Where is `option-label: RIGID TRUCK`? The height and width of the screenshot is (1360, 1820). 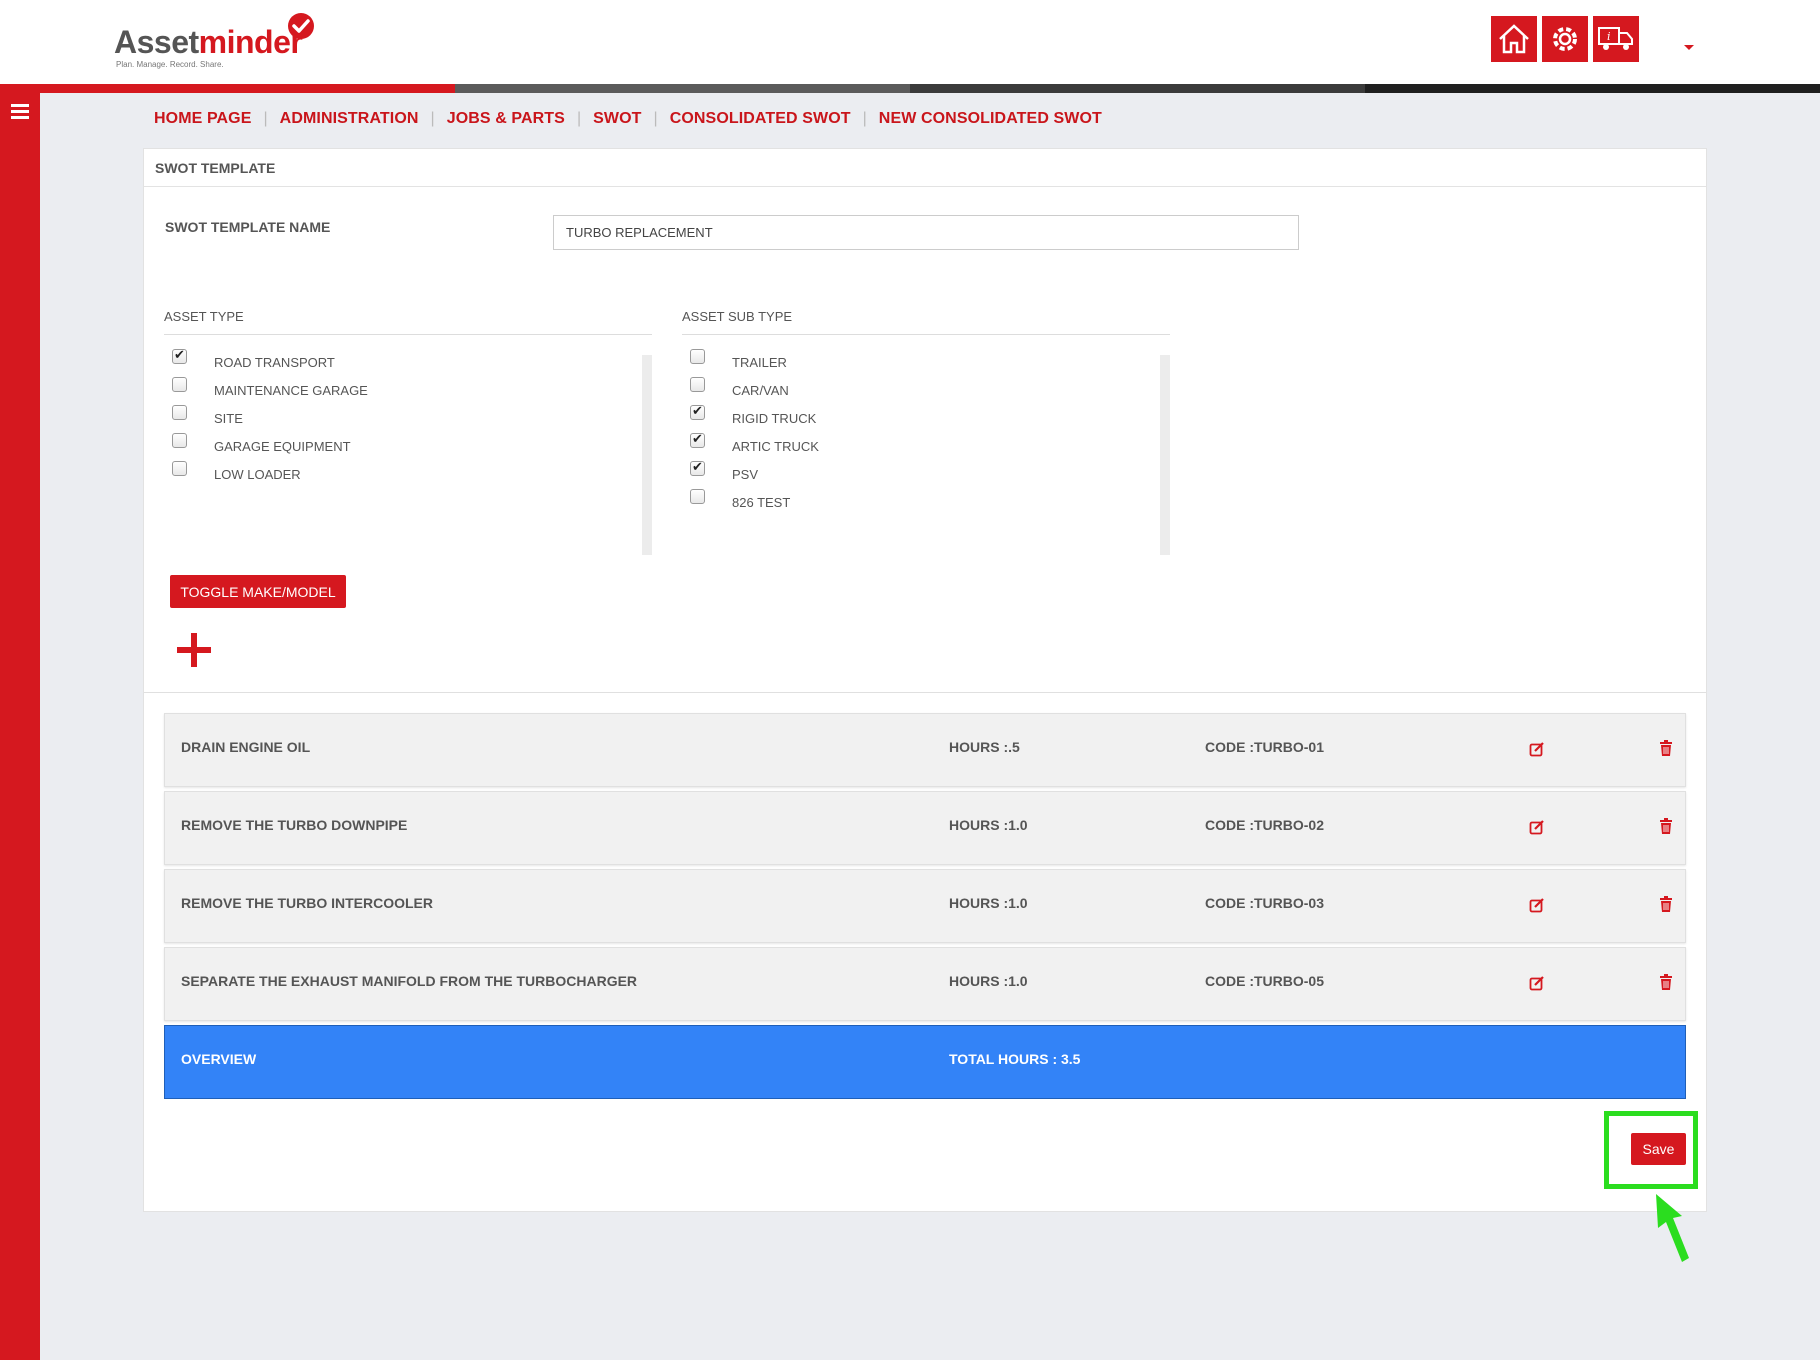 option-label: RIGID TRUCK is located at coordinates (774, 418).